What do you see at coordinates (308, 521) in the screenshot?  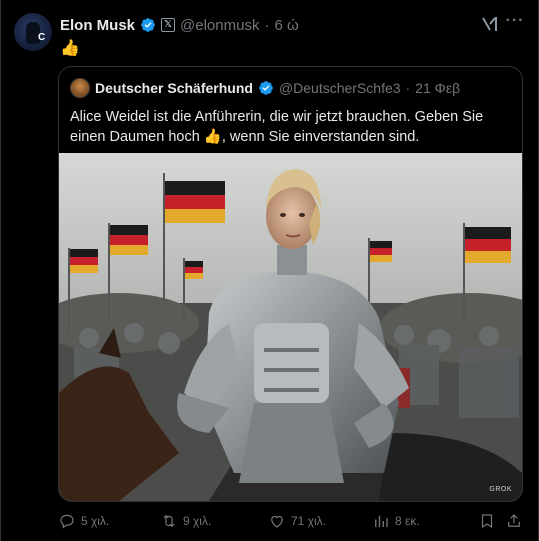 I see `like-count: 71 χιλ.` at bounding box center [308, 521].